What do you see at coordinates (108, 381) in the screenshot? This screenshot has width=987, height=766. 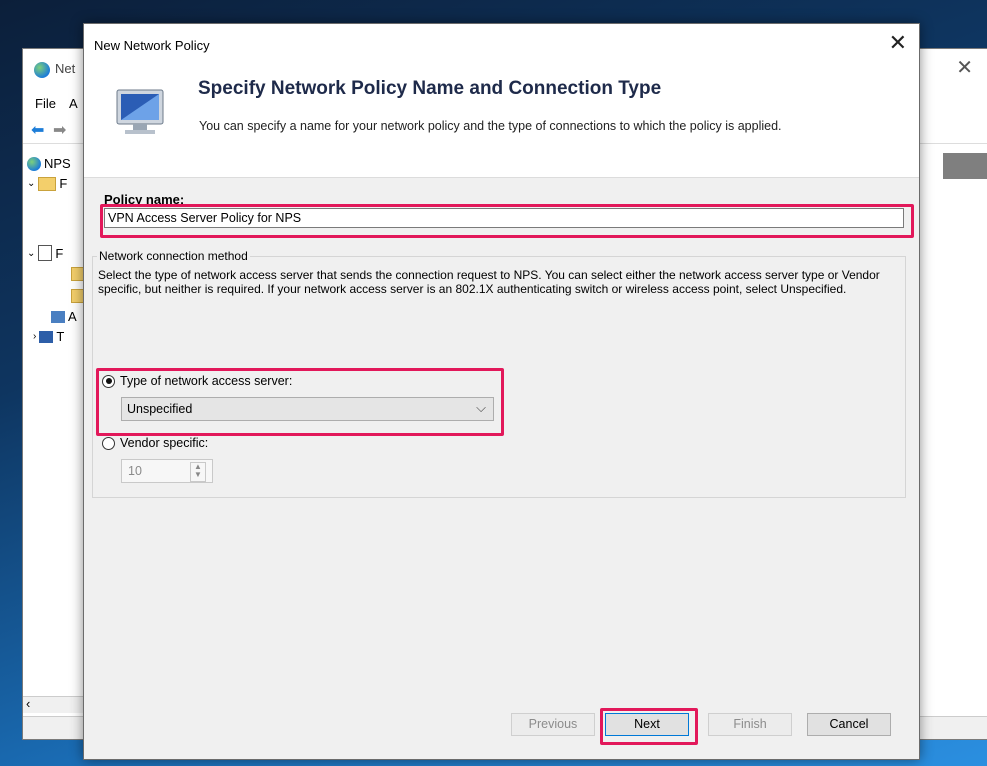 I see `radio-selected-icon` at bounding box center [108, 381].